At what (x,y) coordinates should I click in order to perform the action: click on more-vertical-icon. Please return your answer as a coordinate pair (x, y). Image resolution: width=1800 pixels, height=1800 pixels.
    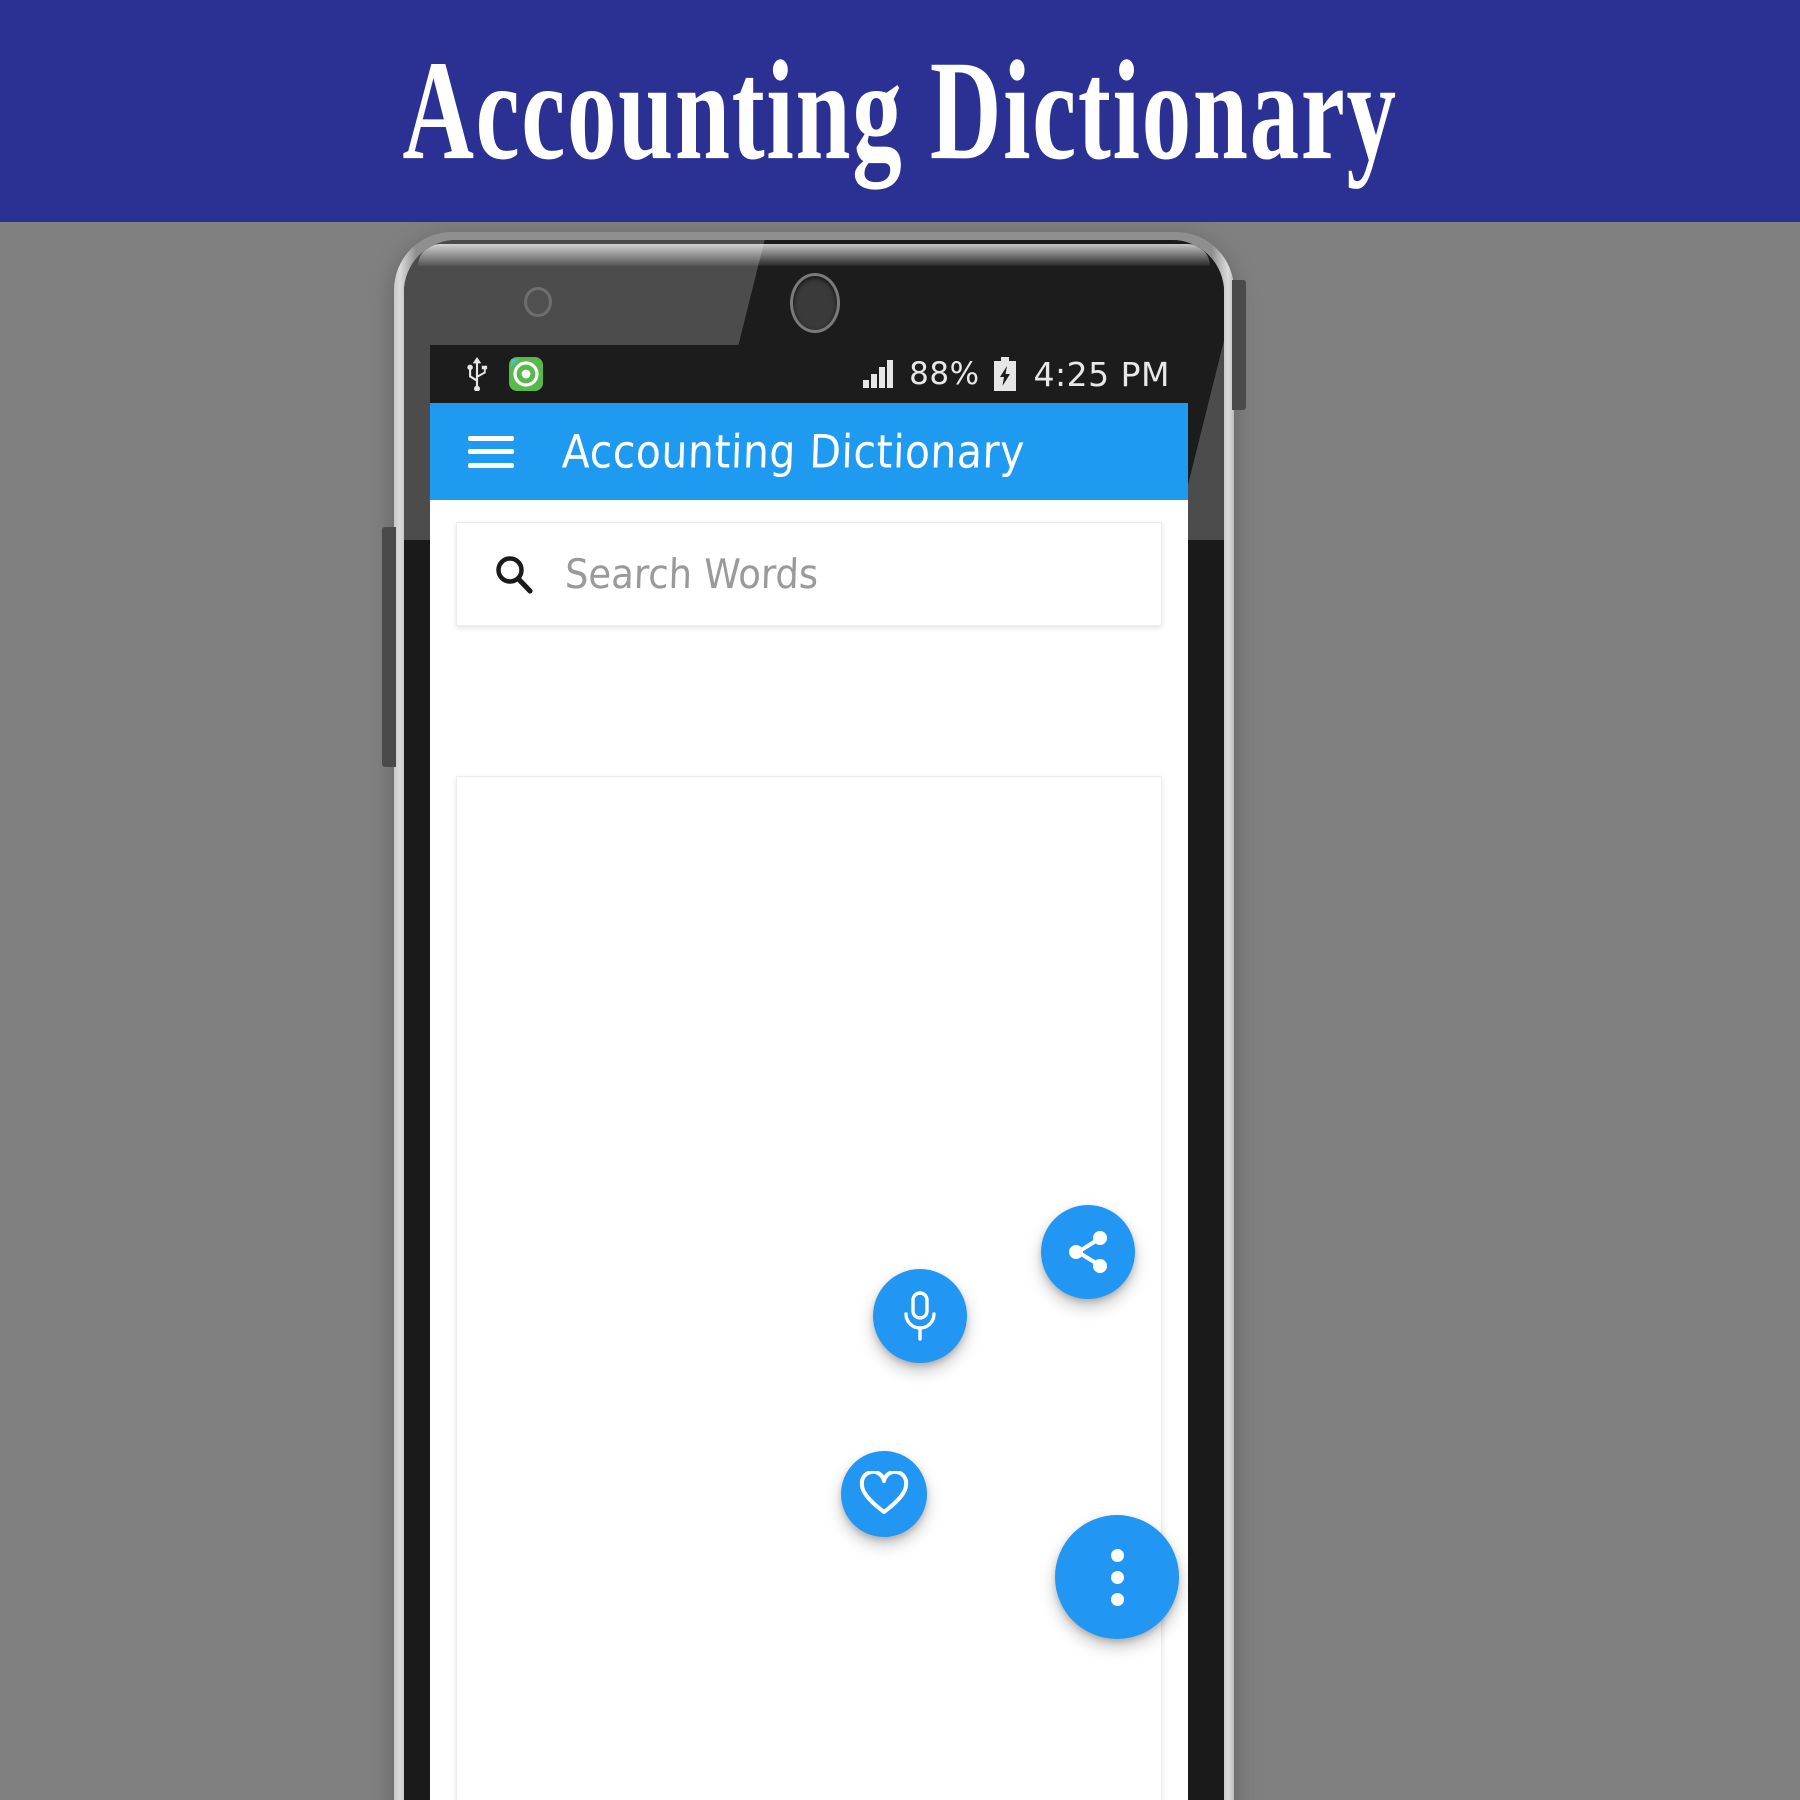
    Looking at the image, I should click on (1117, 1577).